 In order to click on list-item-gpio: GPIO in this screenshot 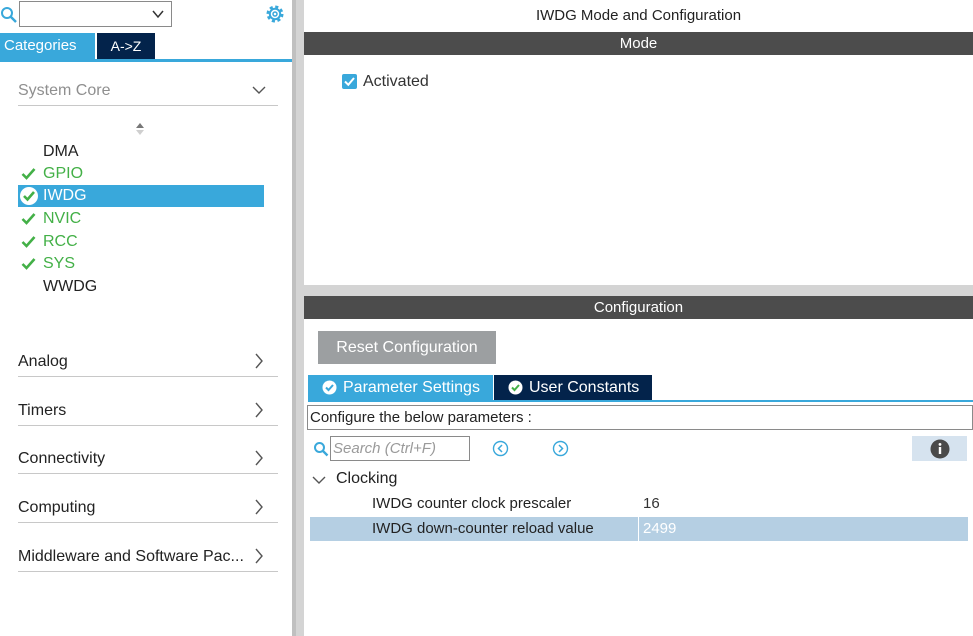, I will do `click(141, 174)`.